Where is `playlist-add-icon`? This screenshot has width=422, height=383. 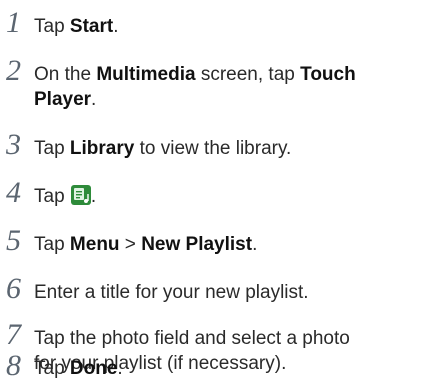 playlist-add-icon is located at coordinates (80, 195).